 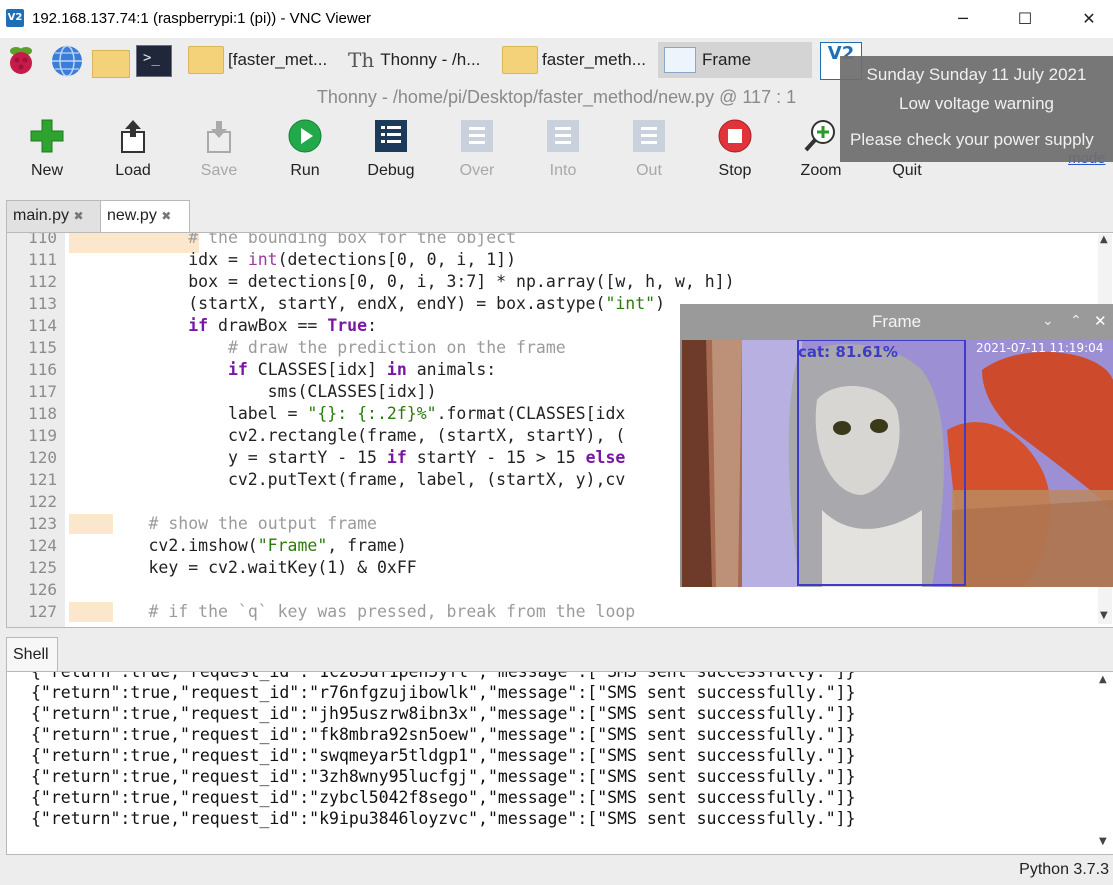 I want to click on run-button: Run, so click(x=305, y=154).